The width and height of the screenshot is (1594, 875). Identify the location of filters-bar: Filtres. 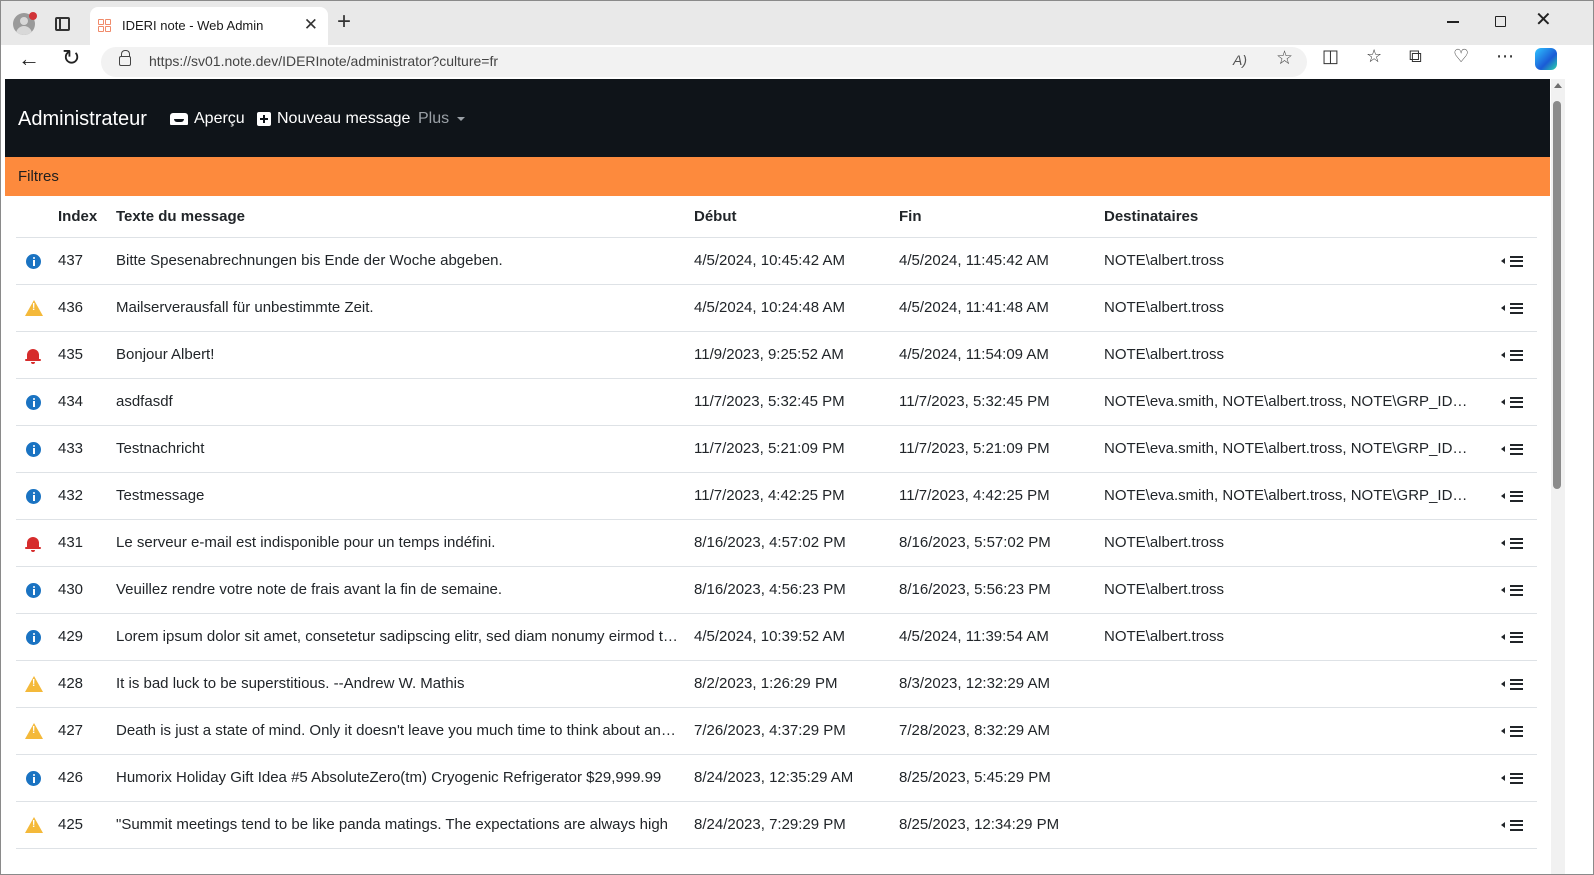
(777, 176).